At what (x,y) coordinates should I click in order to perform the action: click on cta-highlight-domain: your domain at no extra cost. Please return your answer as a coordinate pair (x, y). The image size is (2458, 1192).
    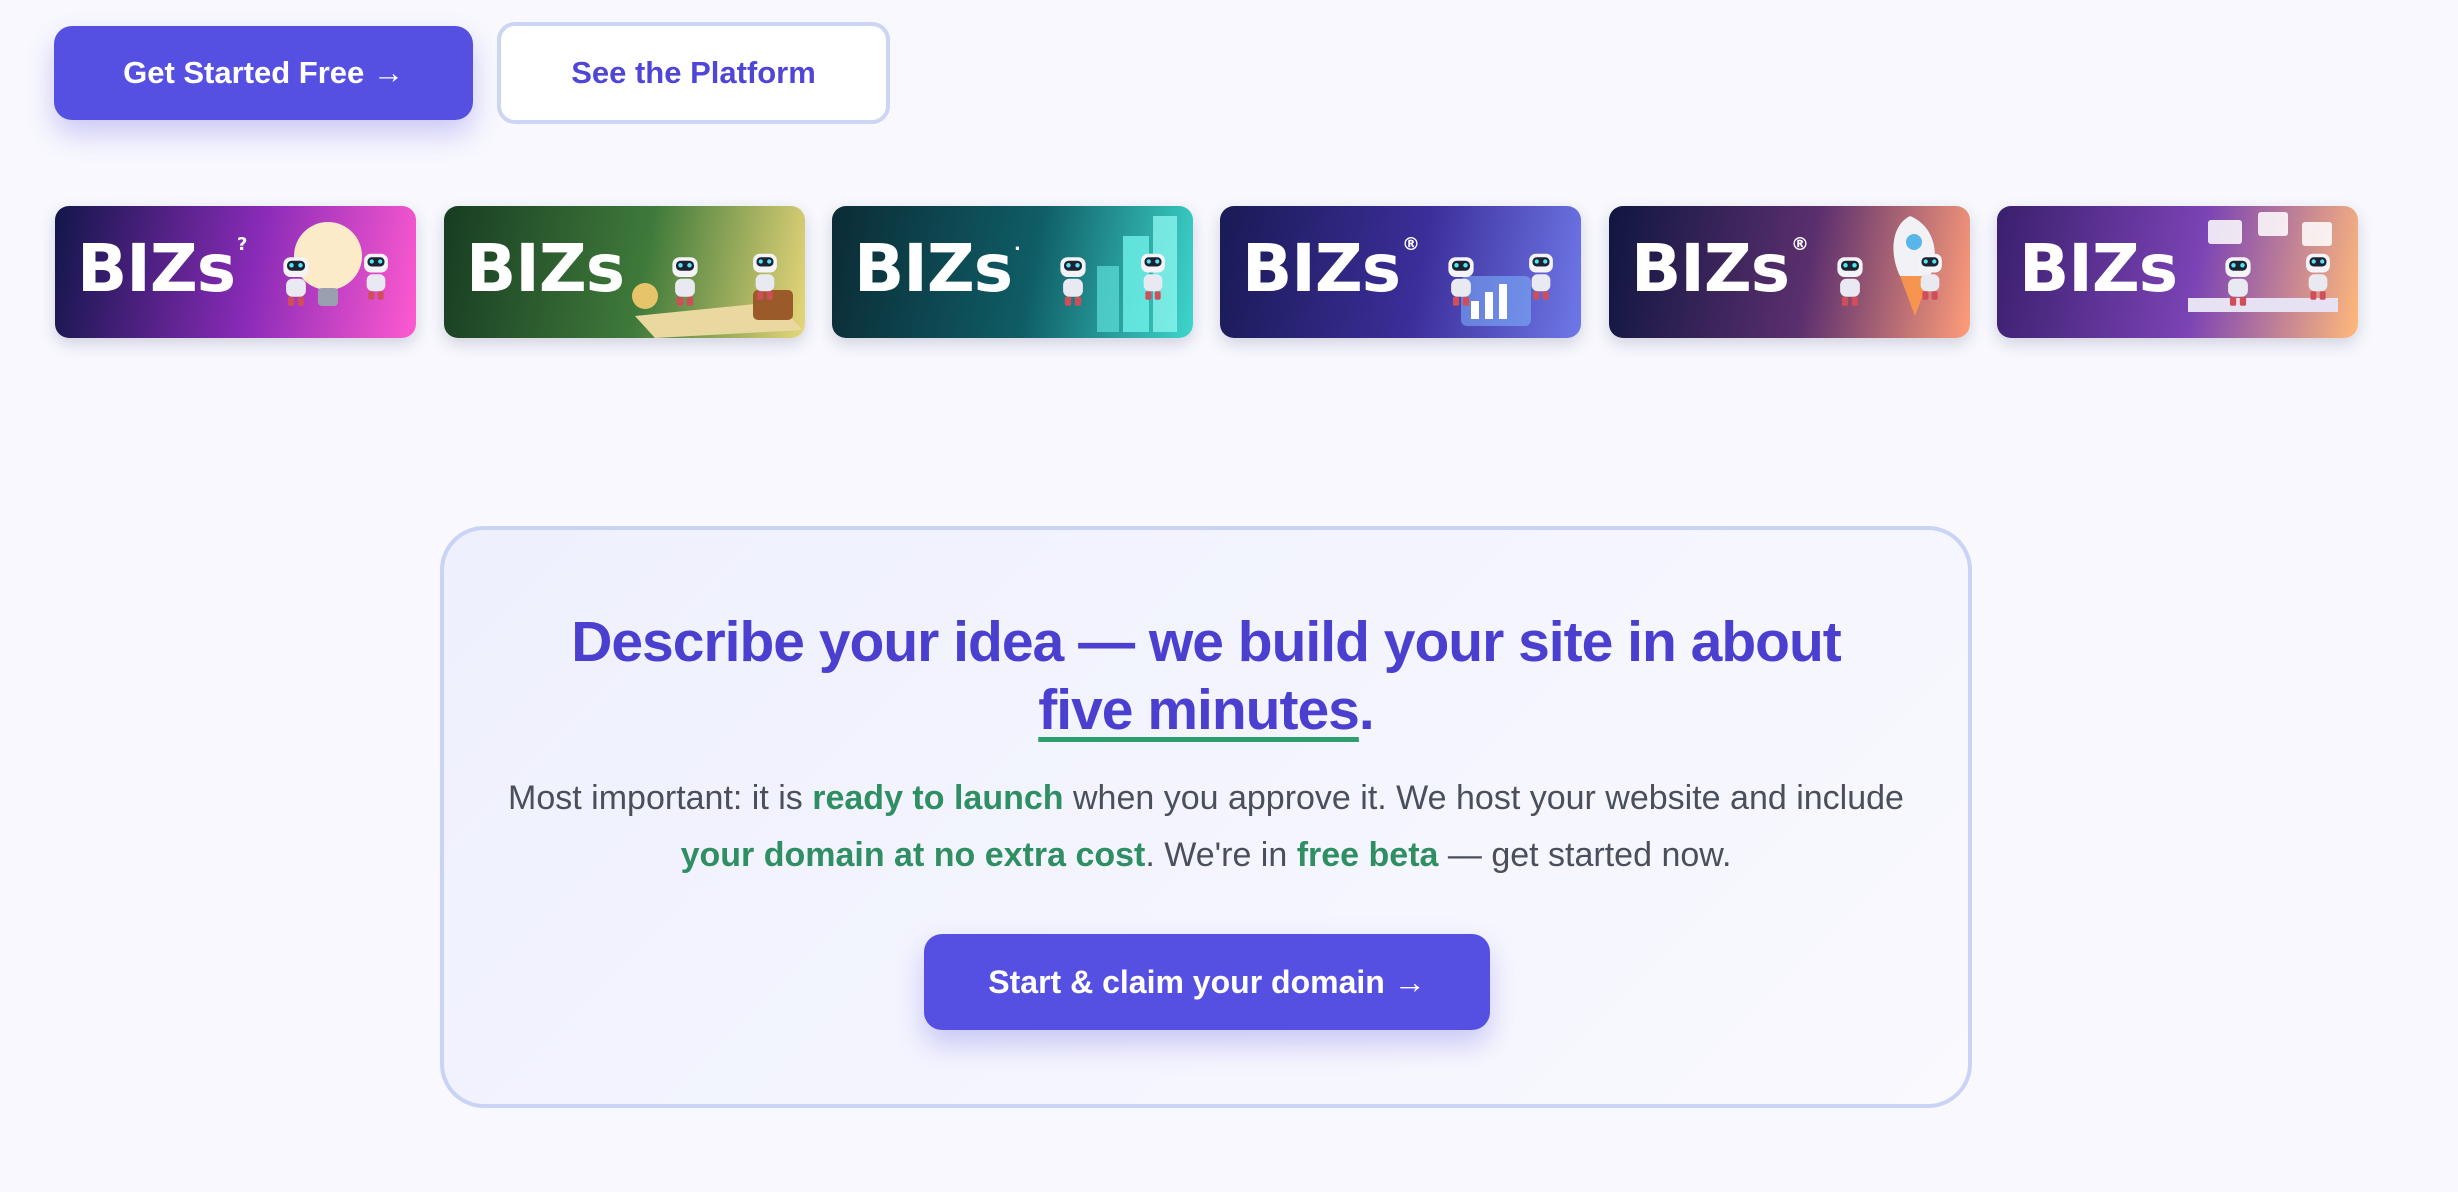
    Looking at the image, I should click on (913, 855).